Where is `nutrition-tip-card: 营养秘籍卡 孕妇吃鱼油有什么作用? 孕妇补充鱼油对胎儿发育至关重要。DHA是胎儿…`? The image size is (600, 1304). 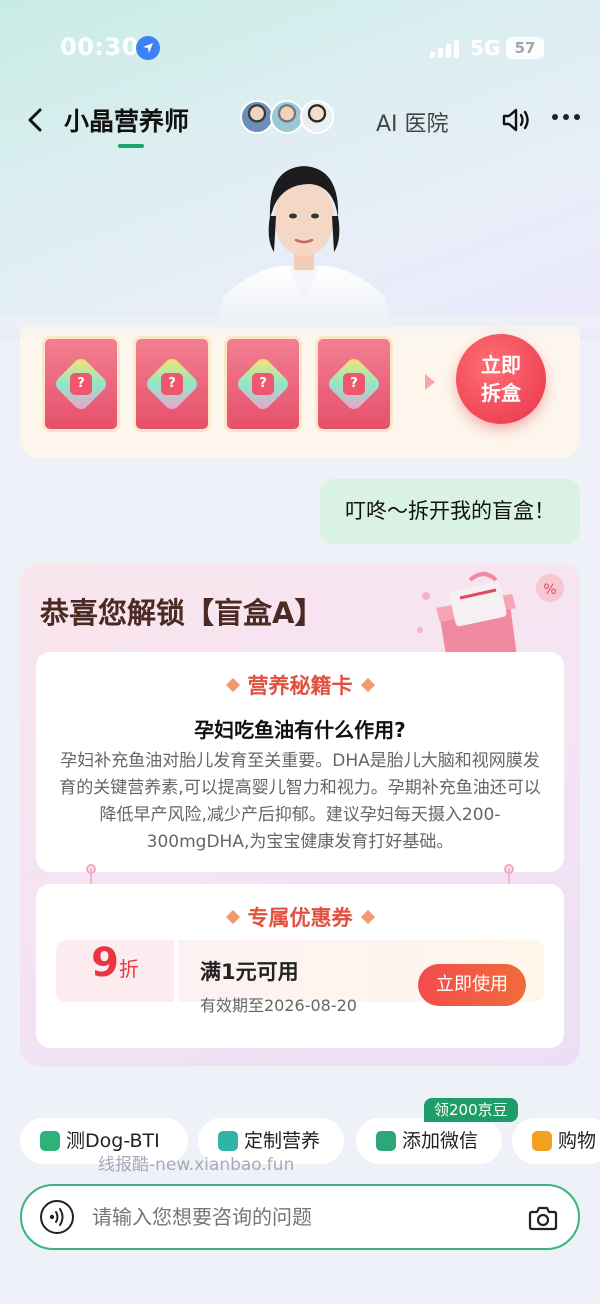 nutrition-tip-card: 营养秘籍卡 孕妇吃鱼油有什么作用? 孕妇补充鱼油对胎儿发育至关重要。DHA是胎儿… is located at coordinates (300, 762).